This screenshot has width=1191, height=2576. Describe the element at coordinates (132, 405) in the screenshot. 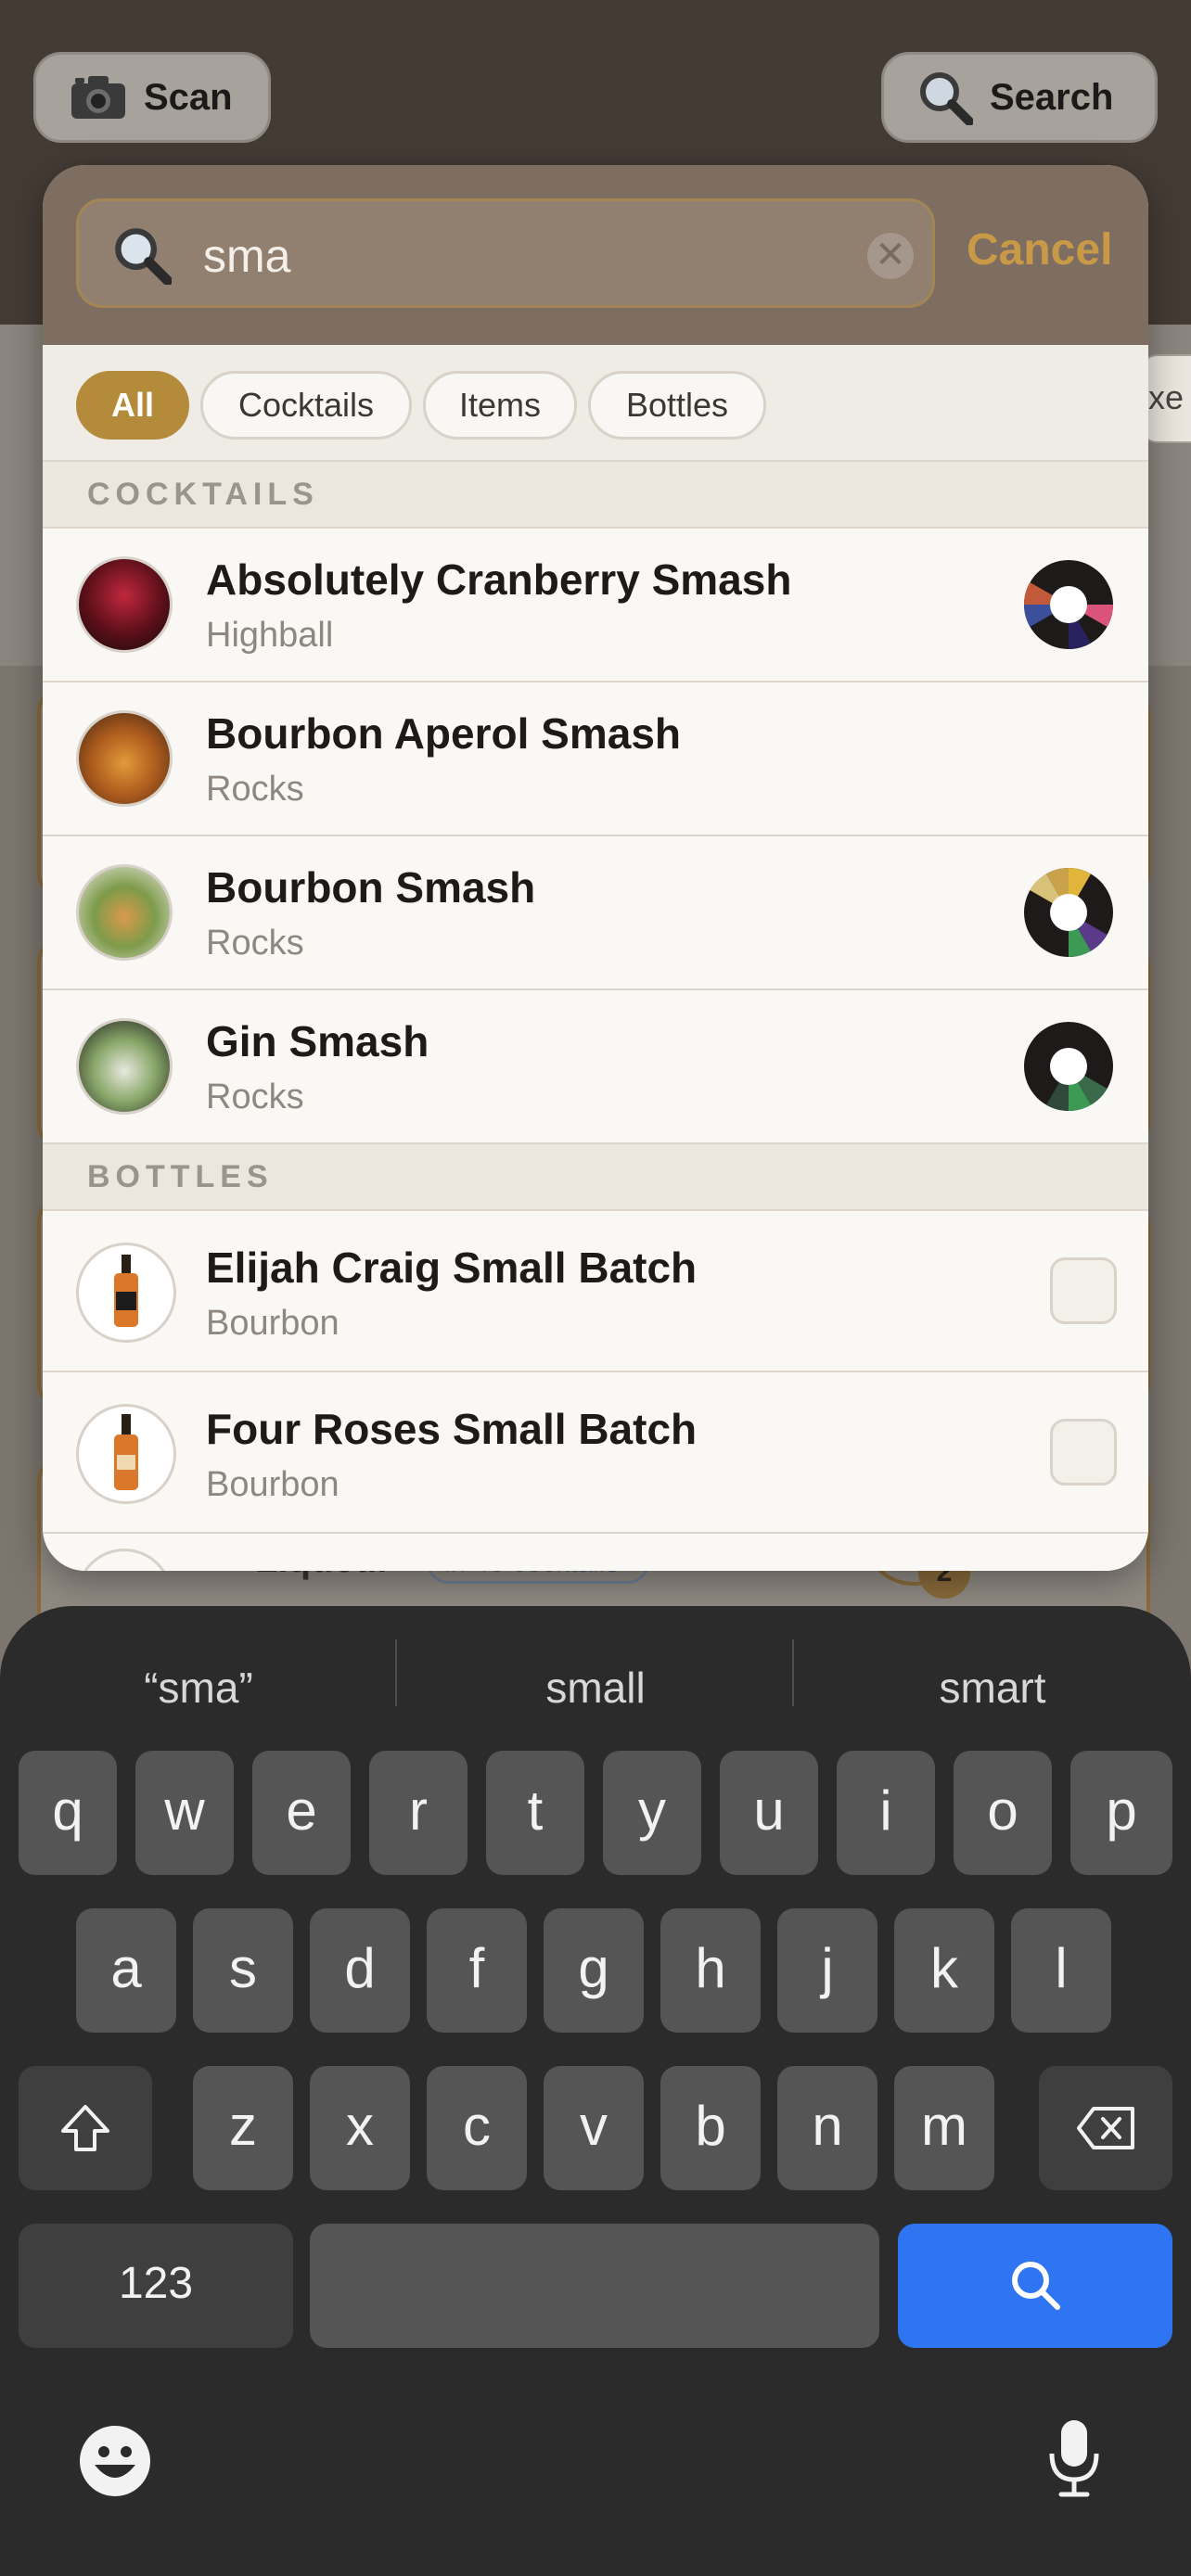

I see `filter-all: All` at that location.